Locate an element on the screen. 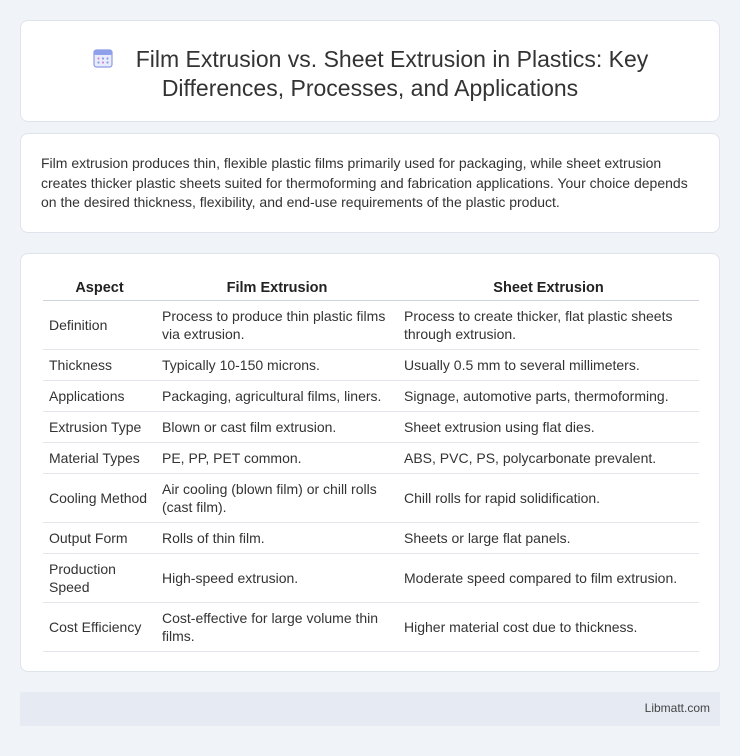  table-cell: Cooling Method is located at coordinates (99, 498).